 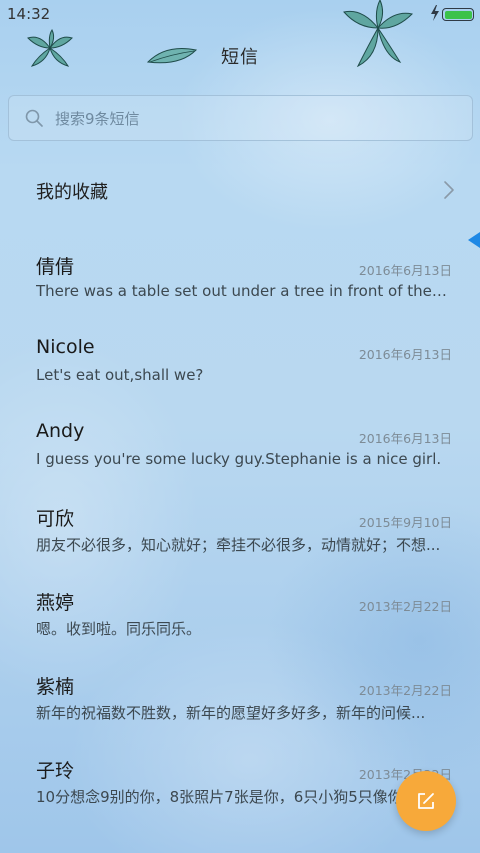 I want to click on message-preview: 嗯。收到啦。同乐同乐。, so click(x=119, y=629).